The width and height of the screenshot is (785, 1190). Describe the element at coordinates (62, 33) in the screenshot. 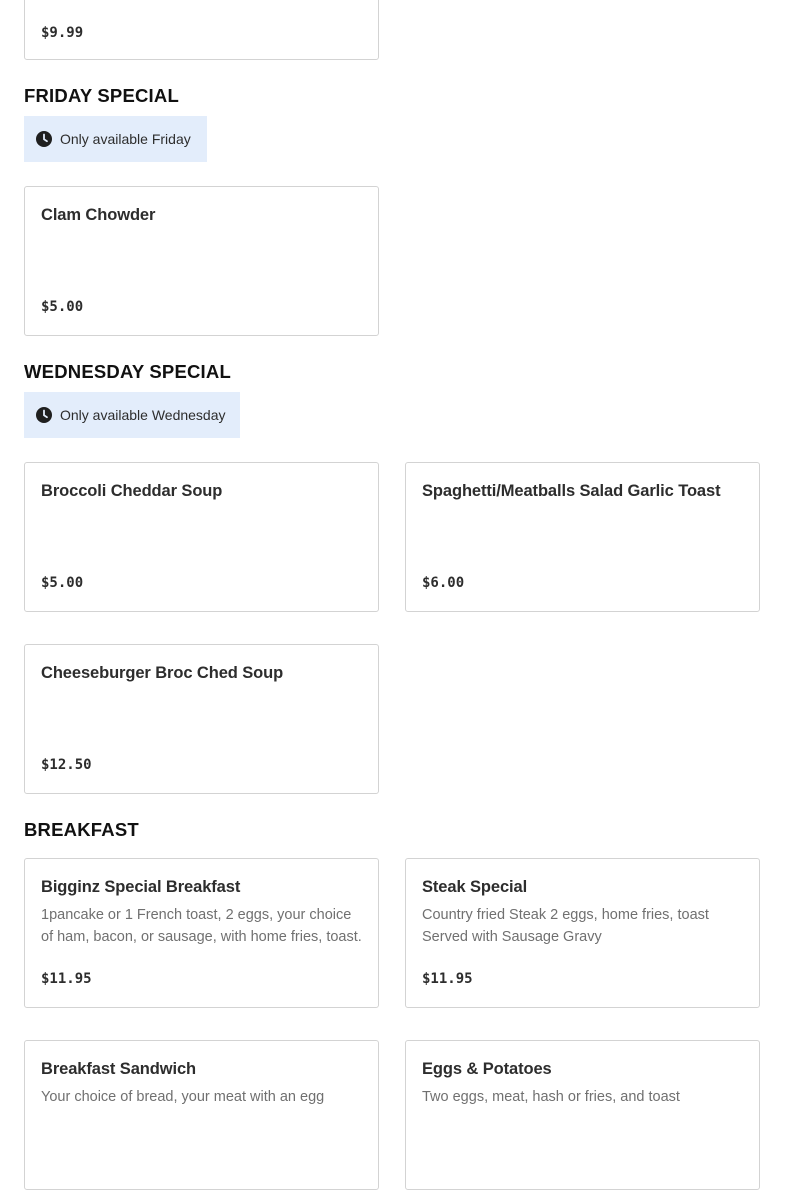

I see `menu-item-price: $9.99` at that location.